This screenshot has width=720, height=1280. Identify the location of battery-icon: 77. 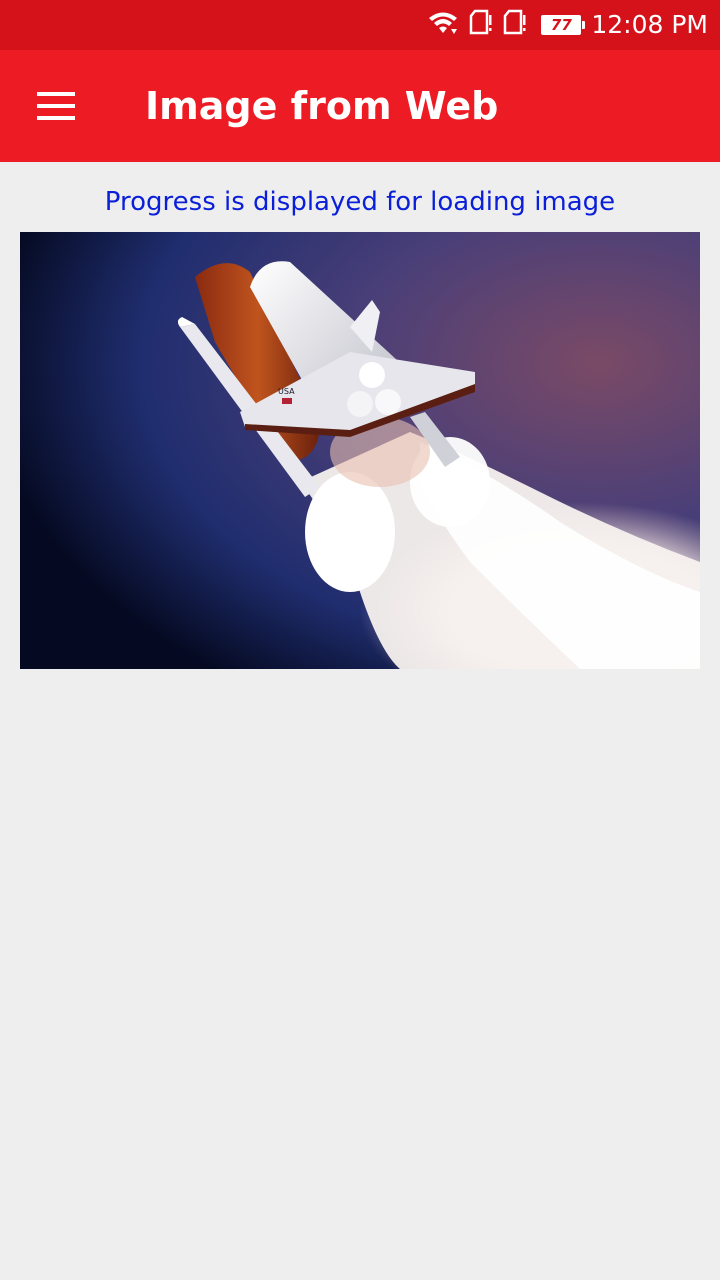
(563, 25).